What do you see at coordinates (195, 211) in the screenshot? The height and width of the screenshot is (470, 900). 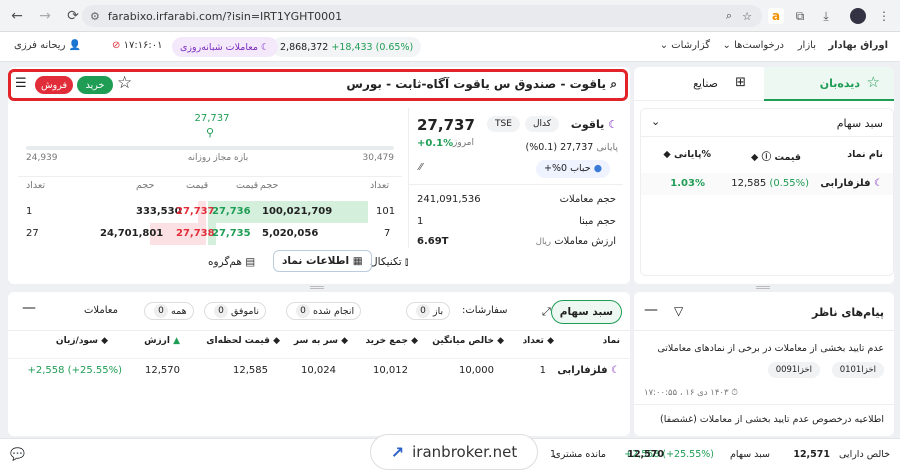 I see `ob-sell-price: 27,737` at bounding box center [195, 211].